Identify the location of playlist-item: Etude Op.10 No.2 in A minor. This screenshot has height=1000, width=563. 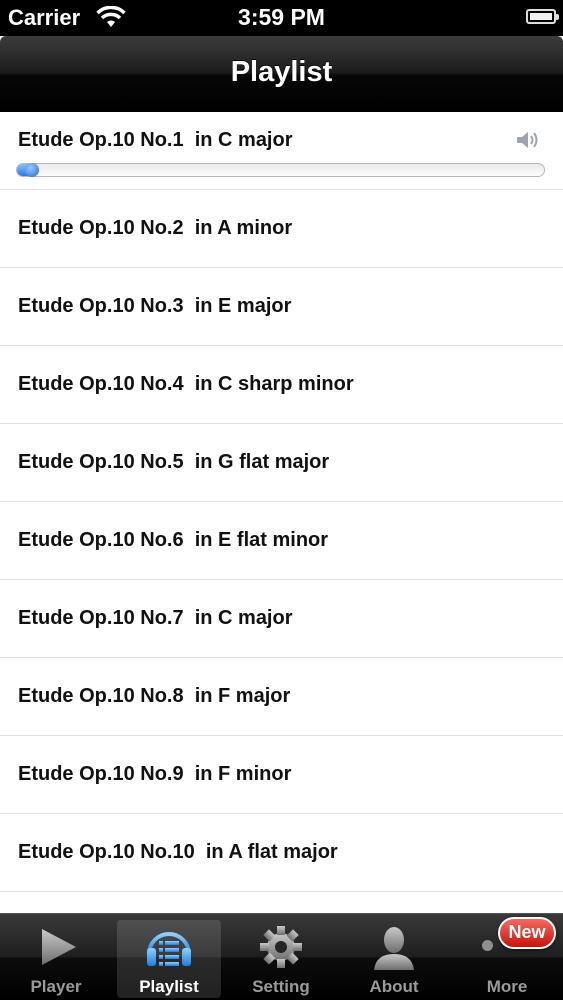
(281, 229).